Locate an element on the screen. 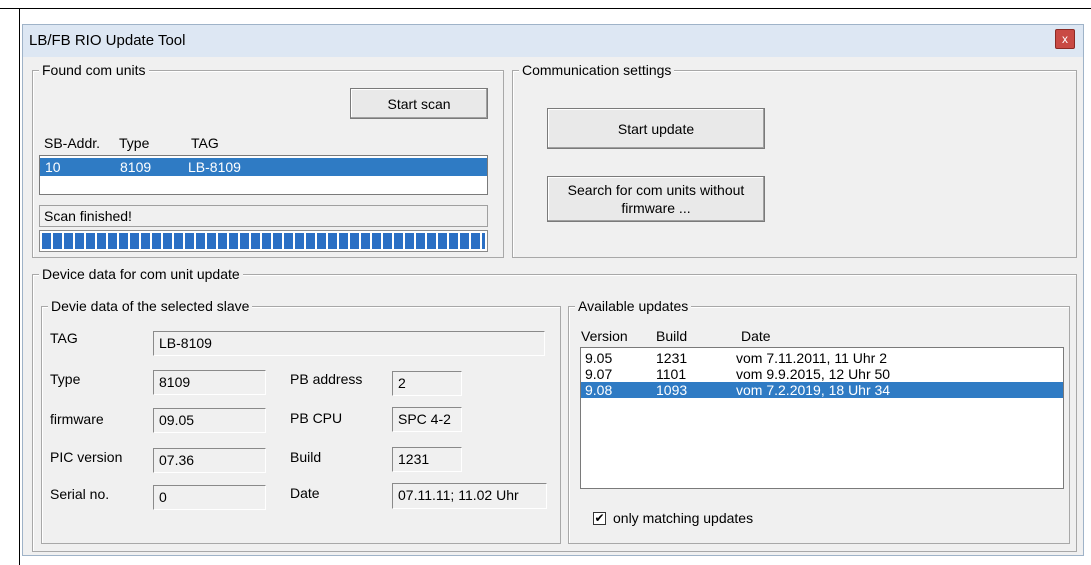  update-build: 1231 is located at coordinates (672, 358).